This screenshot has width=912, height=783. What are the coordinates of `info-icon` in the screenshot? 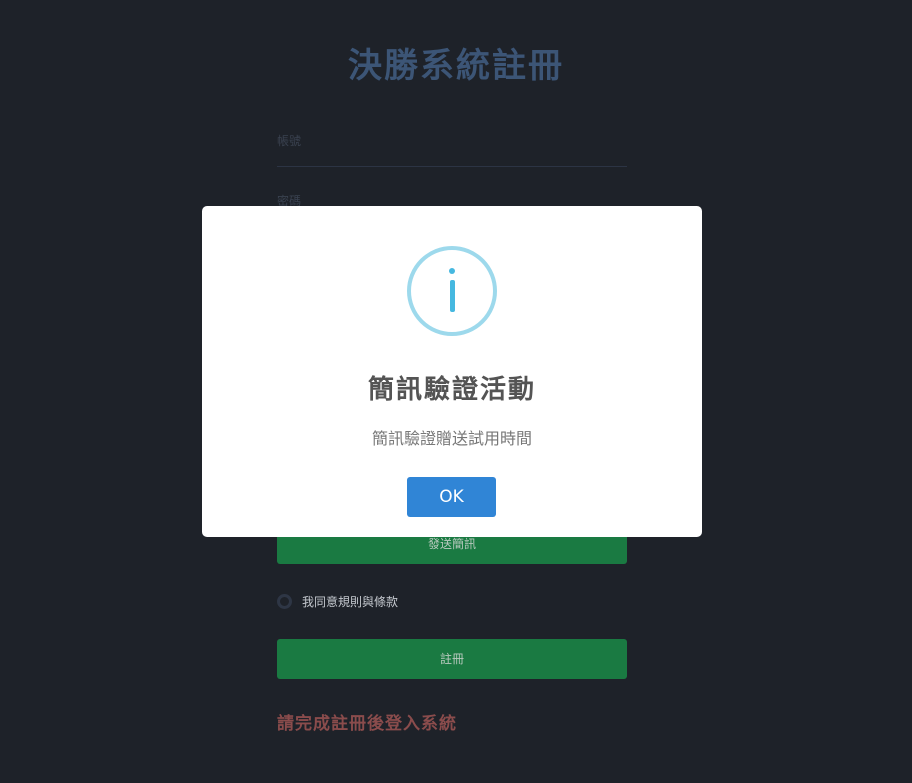 It's located at (452, 291).